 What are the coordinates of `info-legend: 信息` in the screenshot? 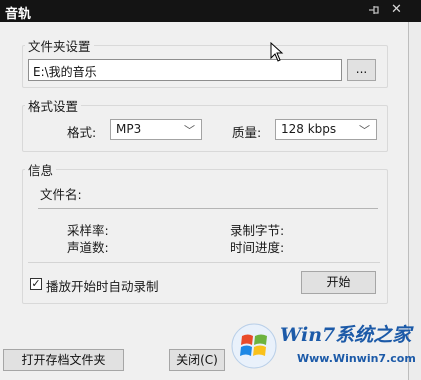 It's located at (41, 170).